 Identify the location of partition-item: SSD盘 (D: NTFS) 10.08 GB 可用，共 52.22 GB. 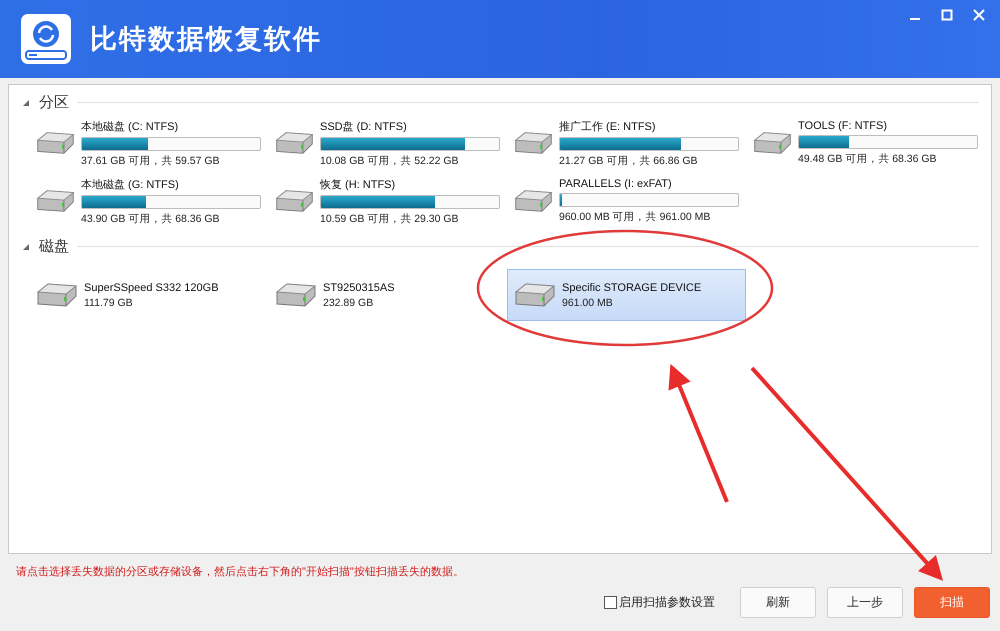
(387, 143).